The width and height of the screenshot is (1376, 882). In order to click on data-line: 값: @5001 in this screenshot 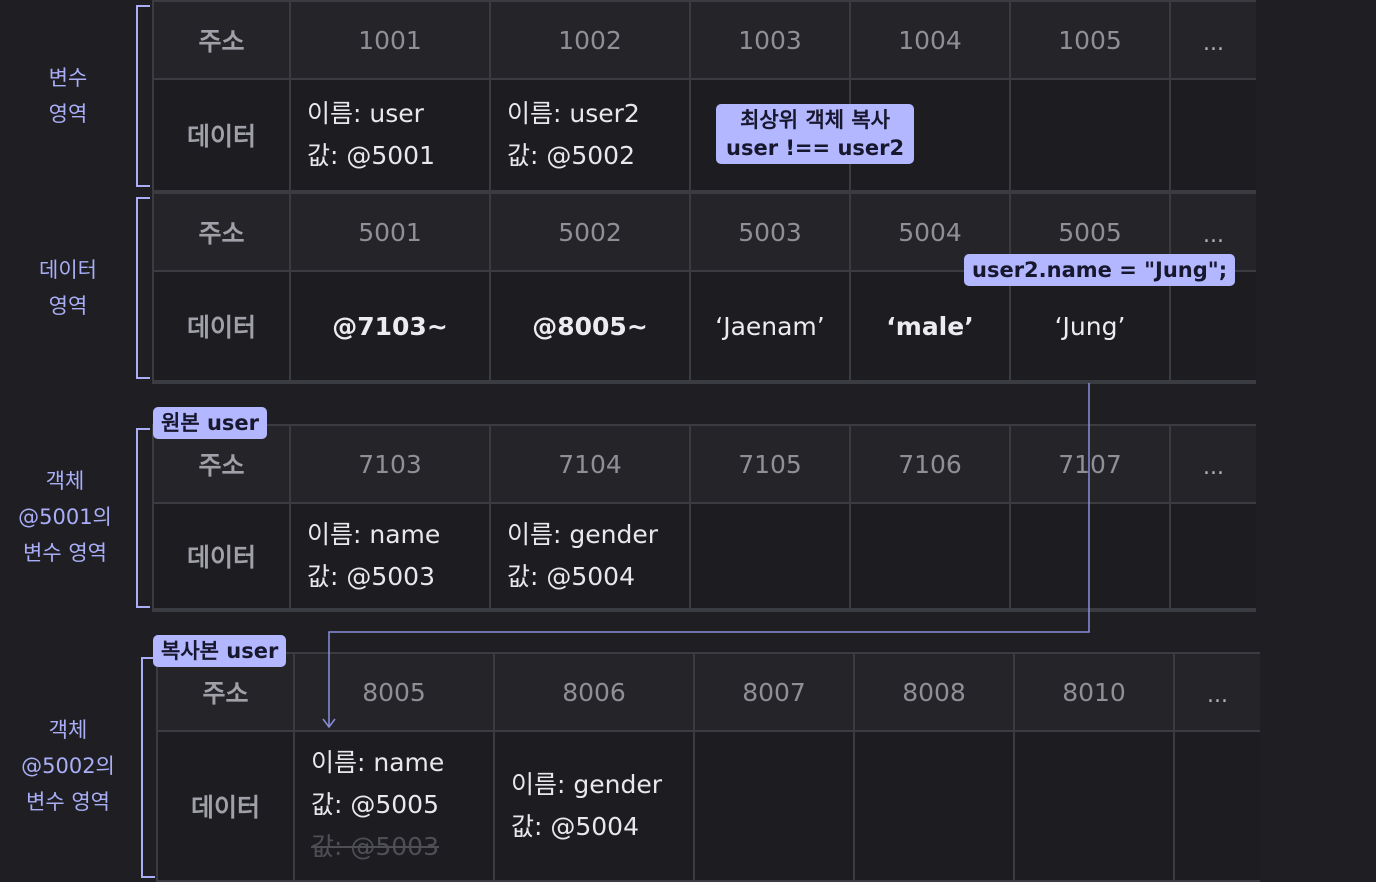, I will do `click(371, 155)`.